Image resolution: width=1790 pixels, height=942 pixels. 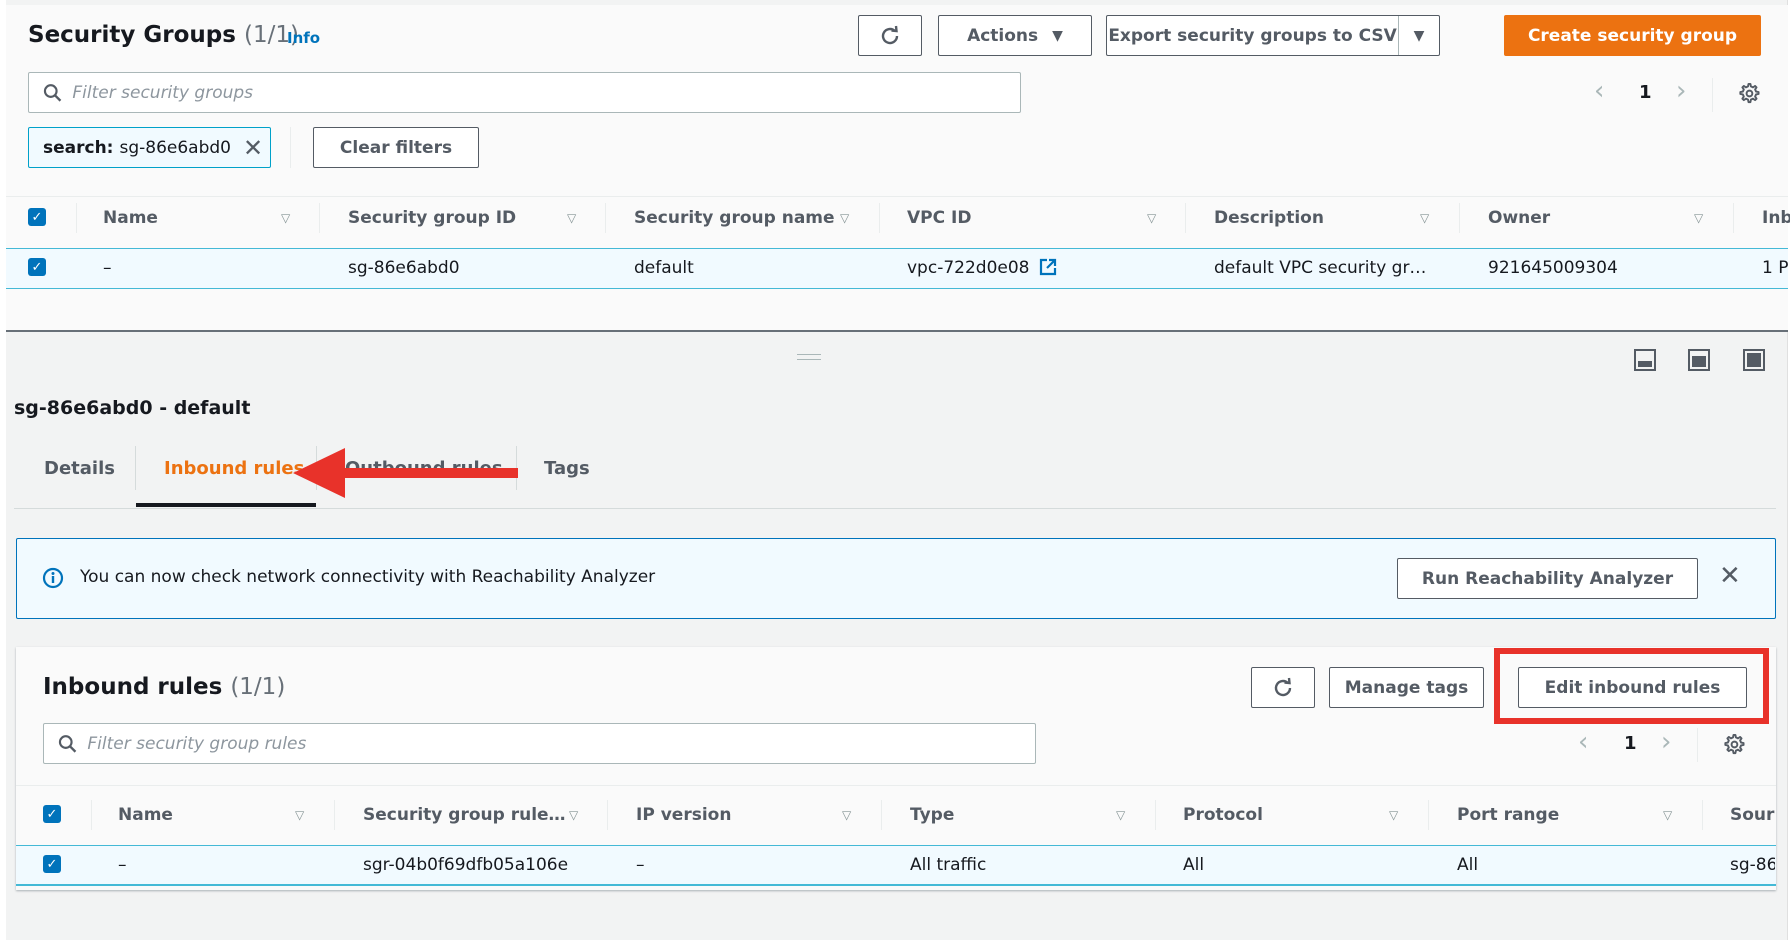 I want to click on dismiss-banner-icon: ✕, so click(x=1730, y=576).